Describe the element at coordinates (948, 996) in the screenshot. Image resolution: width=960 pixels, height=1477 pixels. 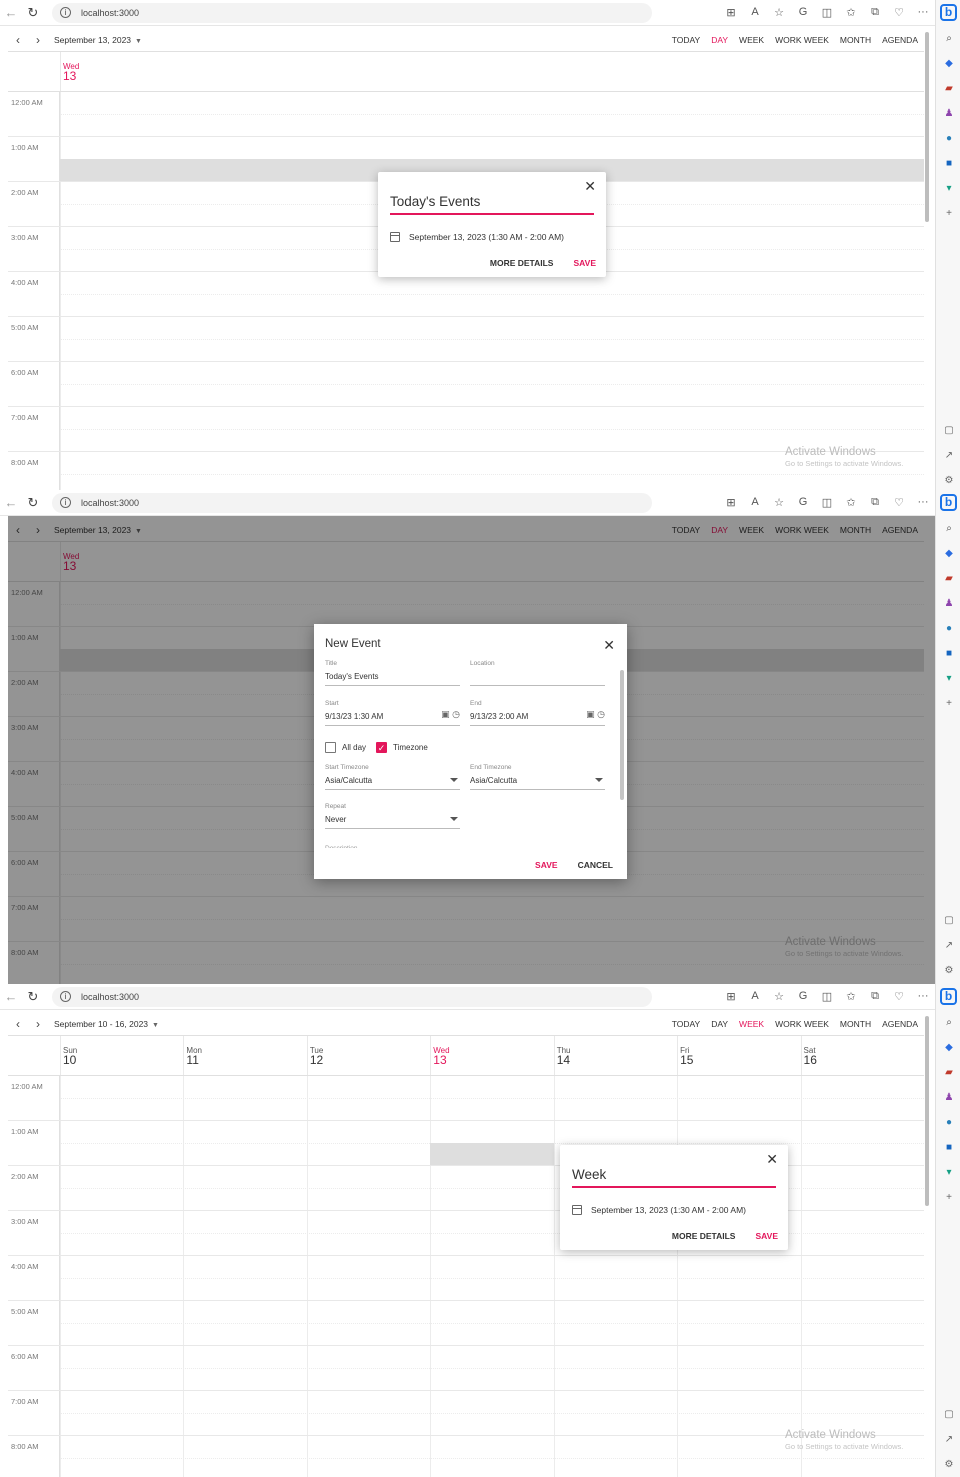
I see `bing-icon: b` at that location.